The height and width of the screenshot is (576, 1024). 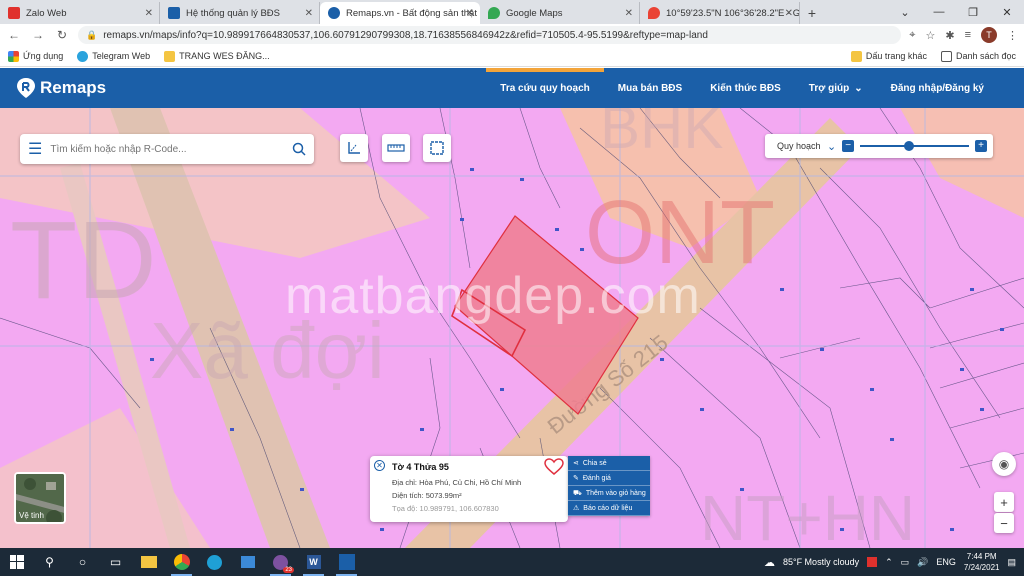 What do you see at coordinates (889, 562) in the screenshot?
I see `show-hidden-icons: ⌃` at bounding box center [889, 562].